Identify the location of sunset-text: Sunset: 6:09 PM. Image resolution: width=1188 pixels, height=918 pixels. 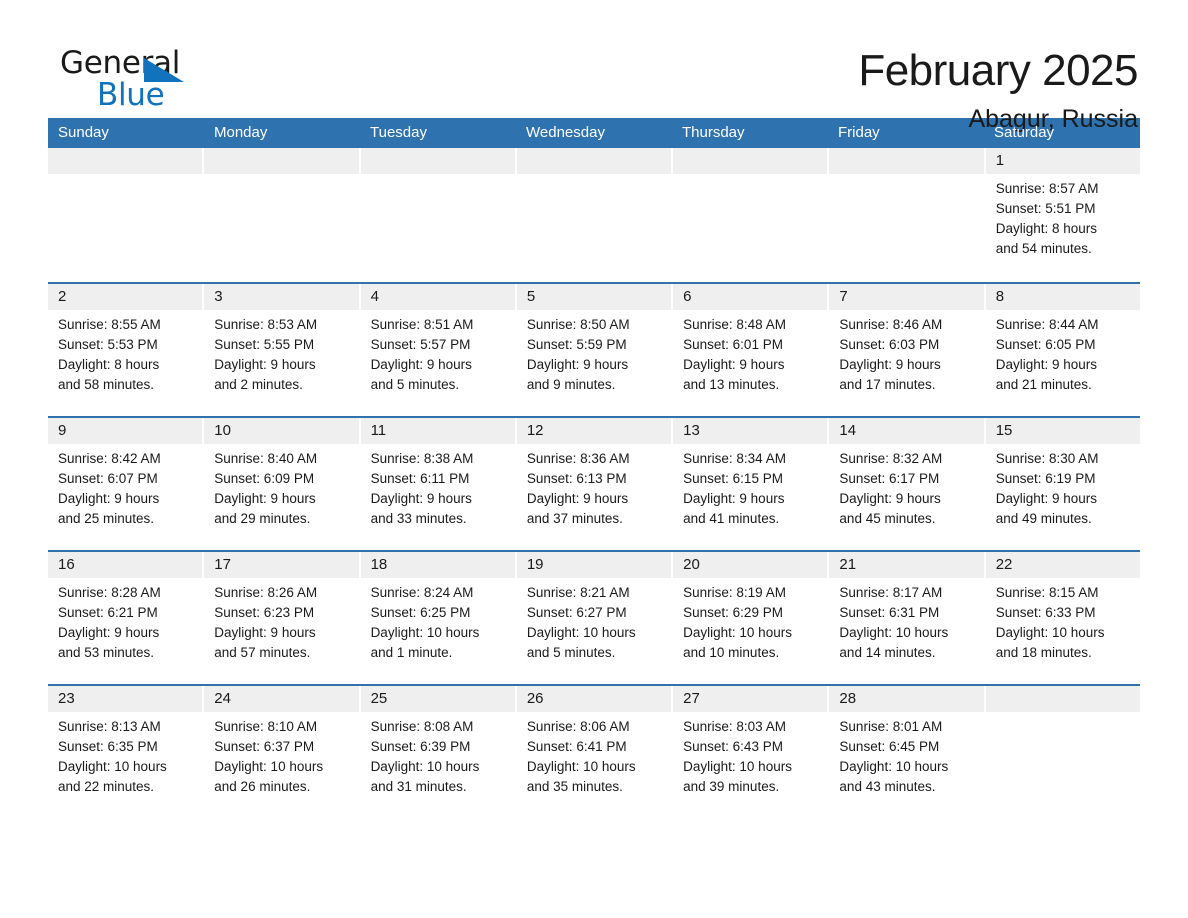
(264, 478).